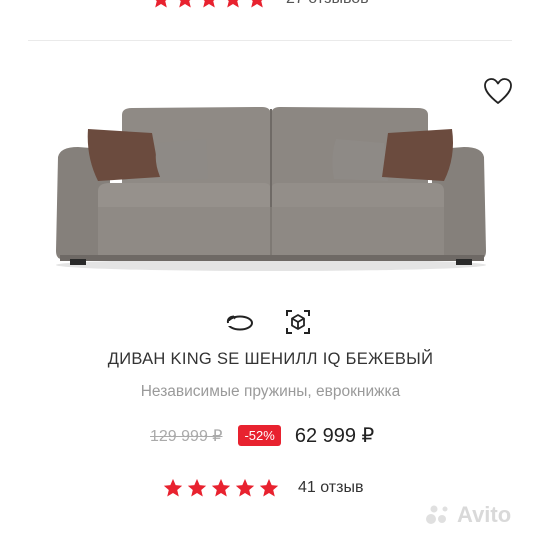 This screenshot has width=541, height=540. I want to click on price-row: 129 999 ₽ -52% 62 999 ₽, so click(262, 435).